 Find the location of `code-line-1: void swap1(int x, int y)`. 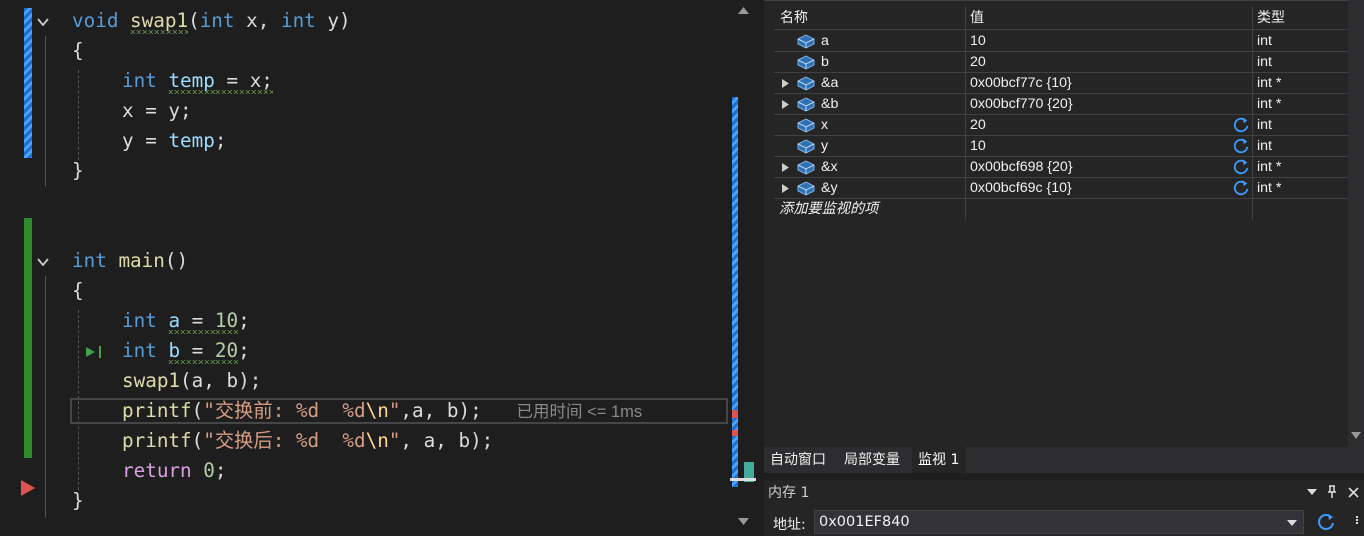

code-line-1: void swap1(int x, int y) is located at coordinates (211, 20).